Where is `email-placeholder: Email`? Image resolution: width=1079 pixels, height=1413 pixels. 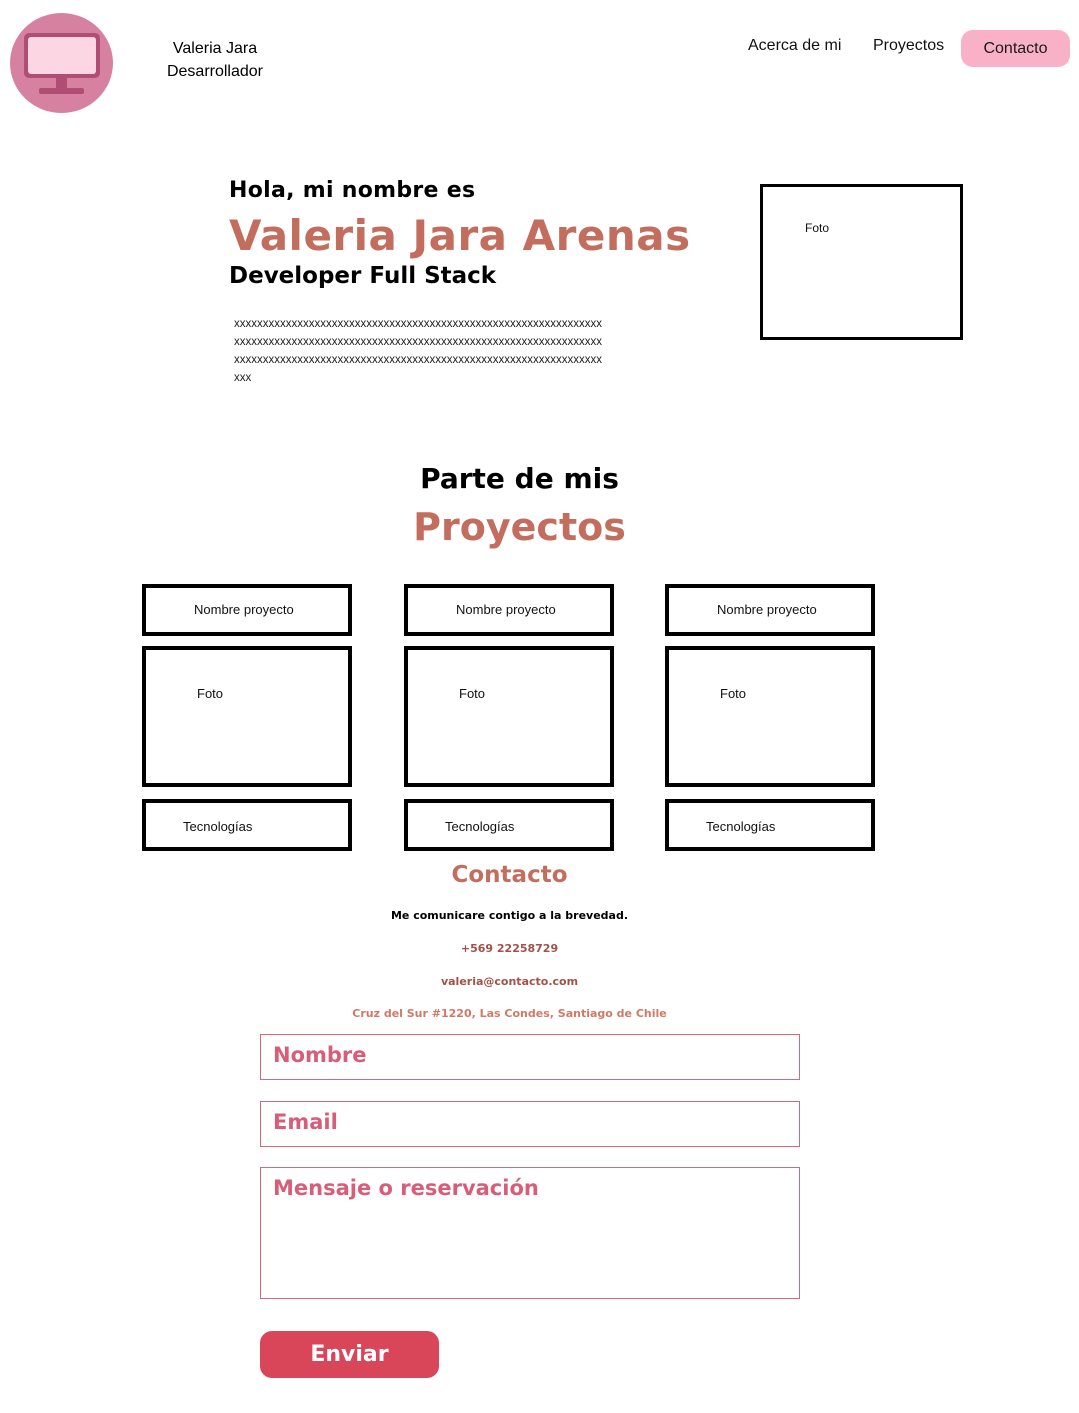 email-placeholder: Email is located at coordinates (305, 1122).